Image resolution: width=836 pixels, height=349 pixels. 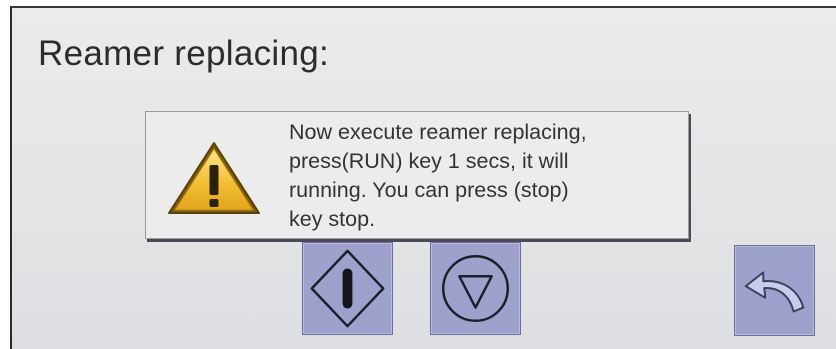 I want to click on message-line: key stop., so click(x=332, y=219).